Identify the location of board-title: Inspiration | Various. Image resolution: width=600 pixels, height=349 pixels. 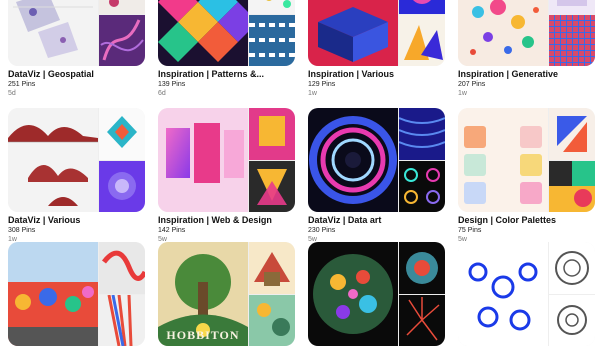
(351, 74).